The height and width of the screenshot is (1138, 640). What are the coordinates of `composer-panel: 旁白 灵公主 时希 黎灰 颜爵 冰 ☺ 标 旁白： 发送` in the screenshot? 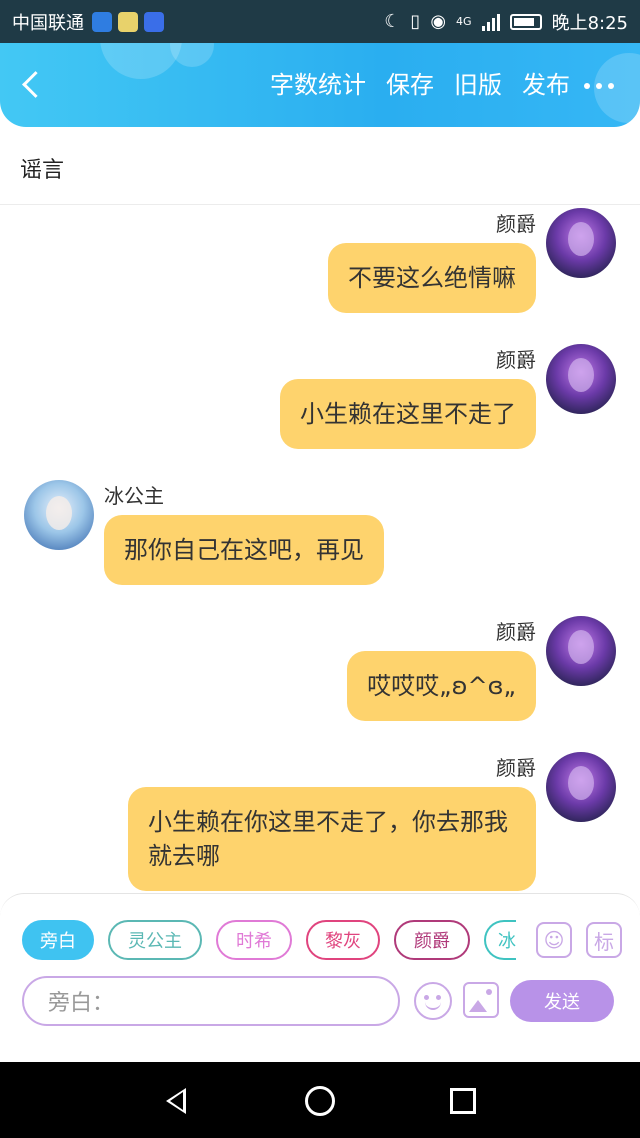 It's located at (320, 960).